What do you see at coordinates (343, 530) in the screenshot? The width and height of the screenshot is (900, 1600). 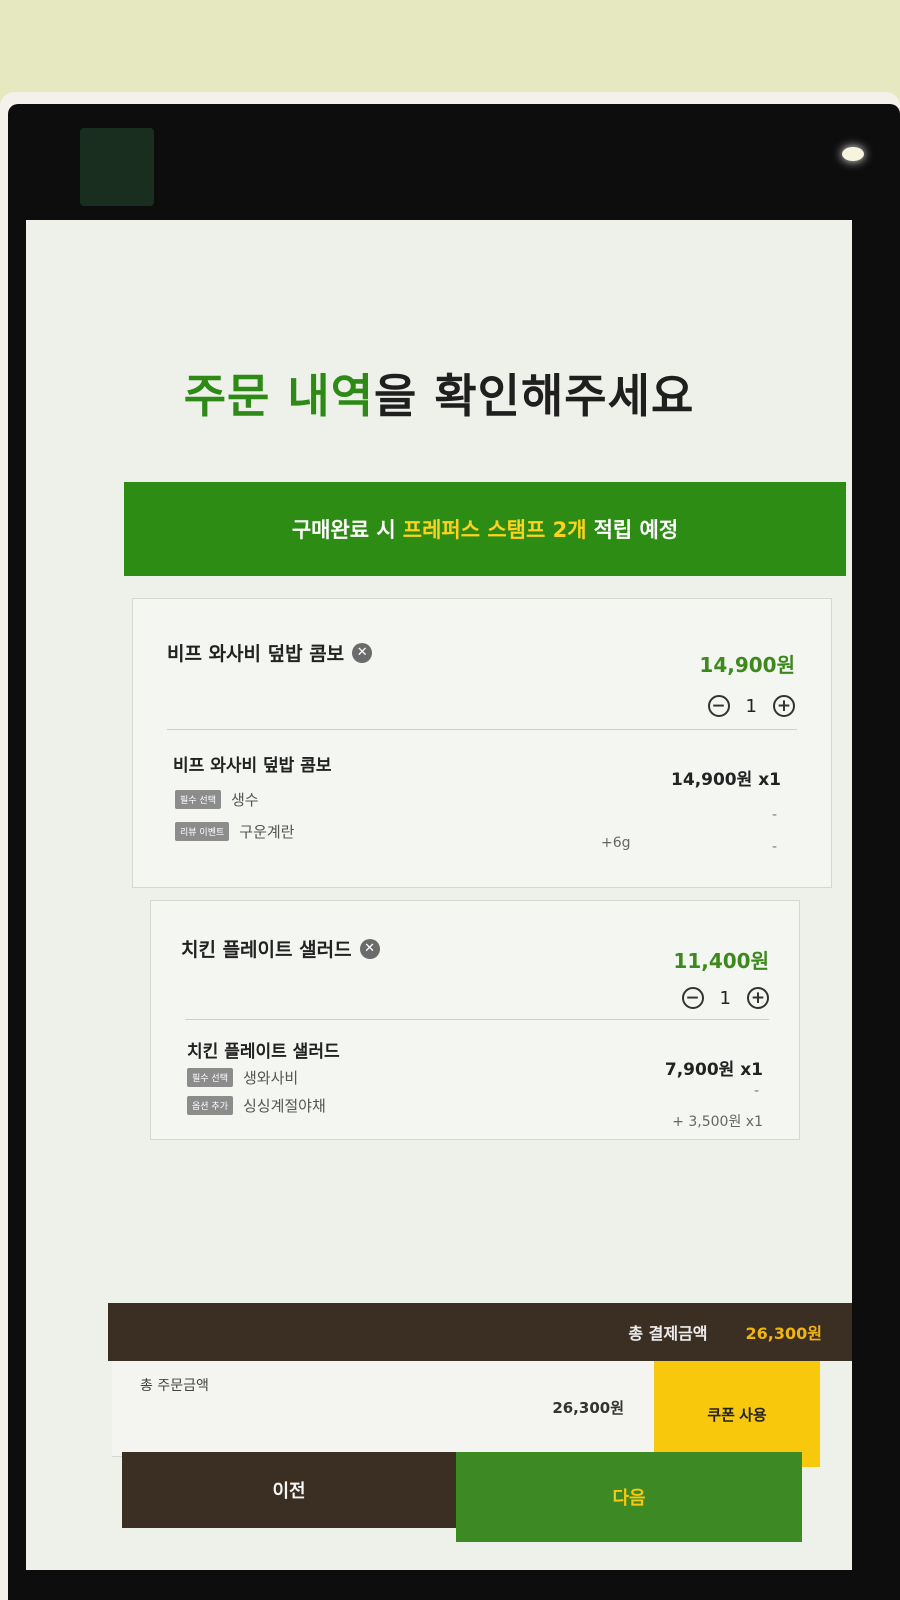 I see `banner-prefix: 구매완료 시` at bounding box center [343, 530].